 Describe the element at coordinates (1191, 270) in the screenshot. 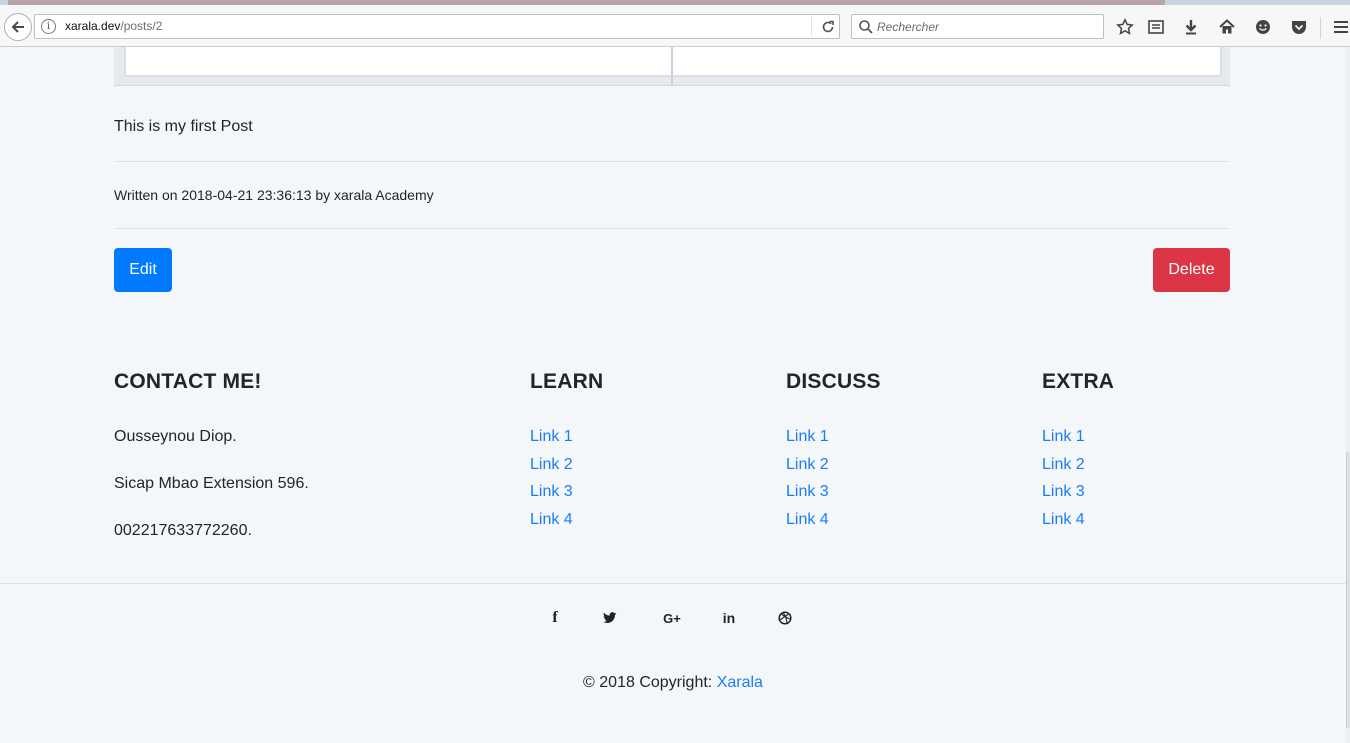

I see `delete-button: Delete` at that location.